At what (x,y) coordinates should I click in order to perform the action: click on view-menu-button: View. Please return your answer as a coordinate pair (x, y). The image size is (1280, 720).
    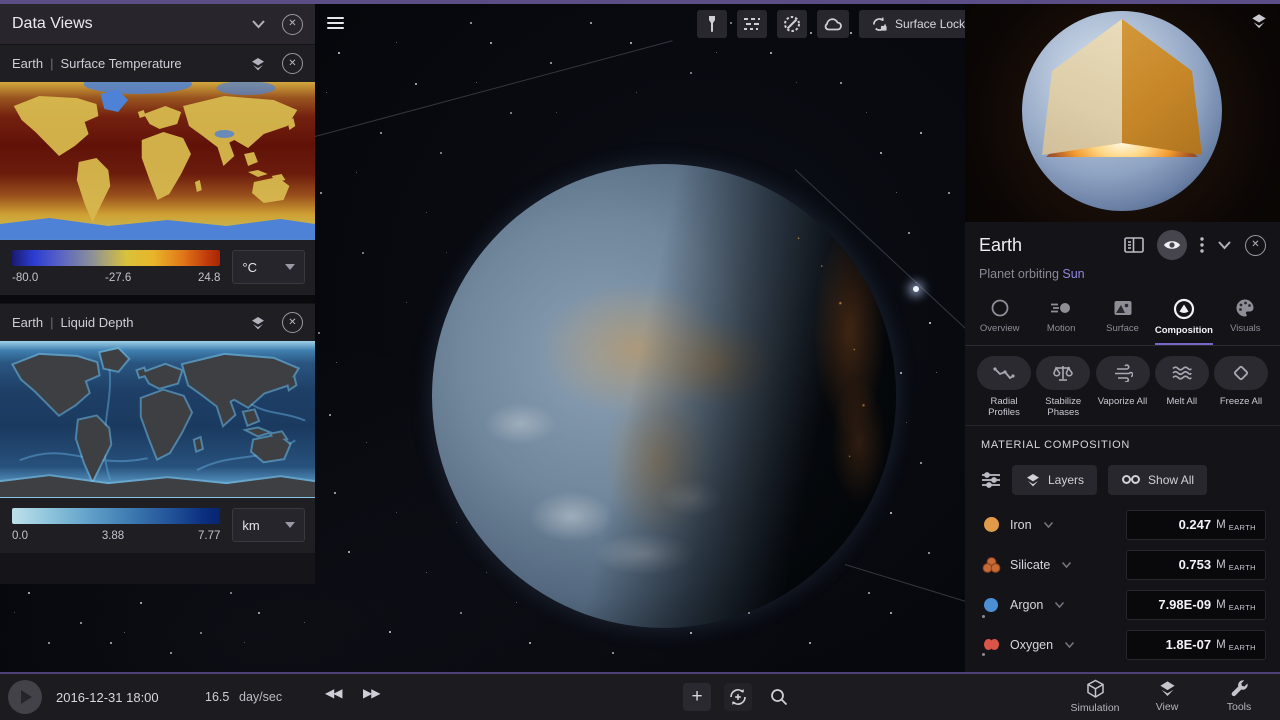
    Looking at the image, I should click on (1167, 696).